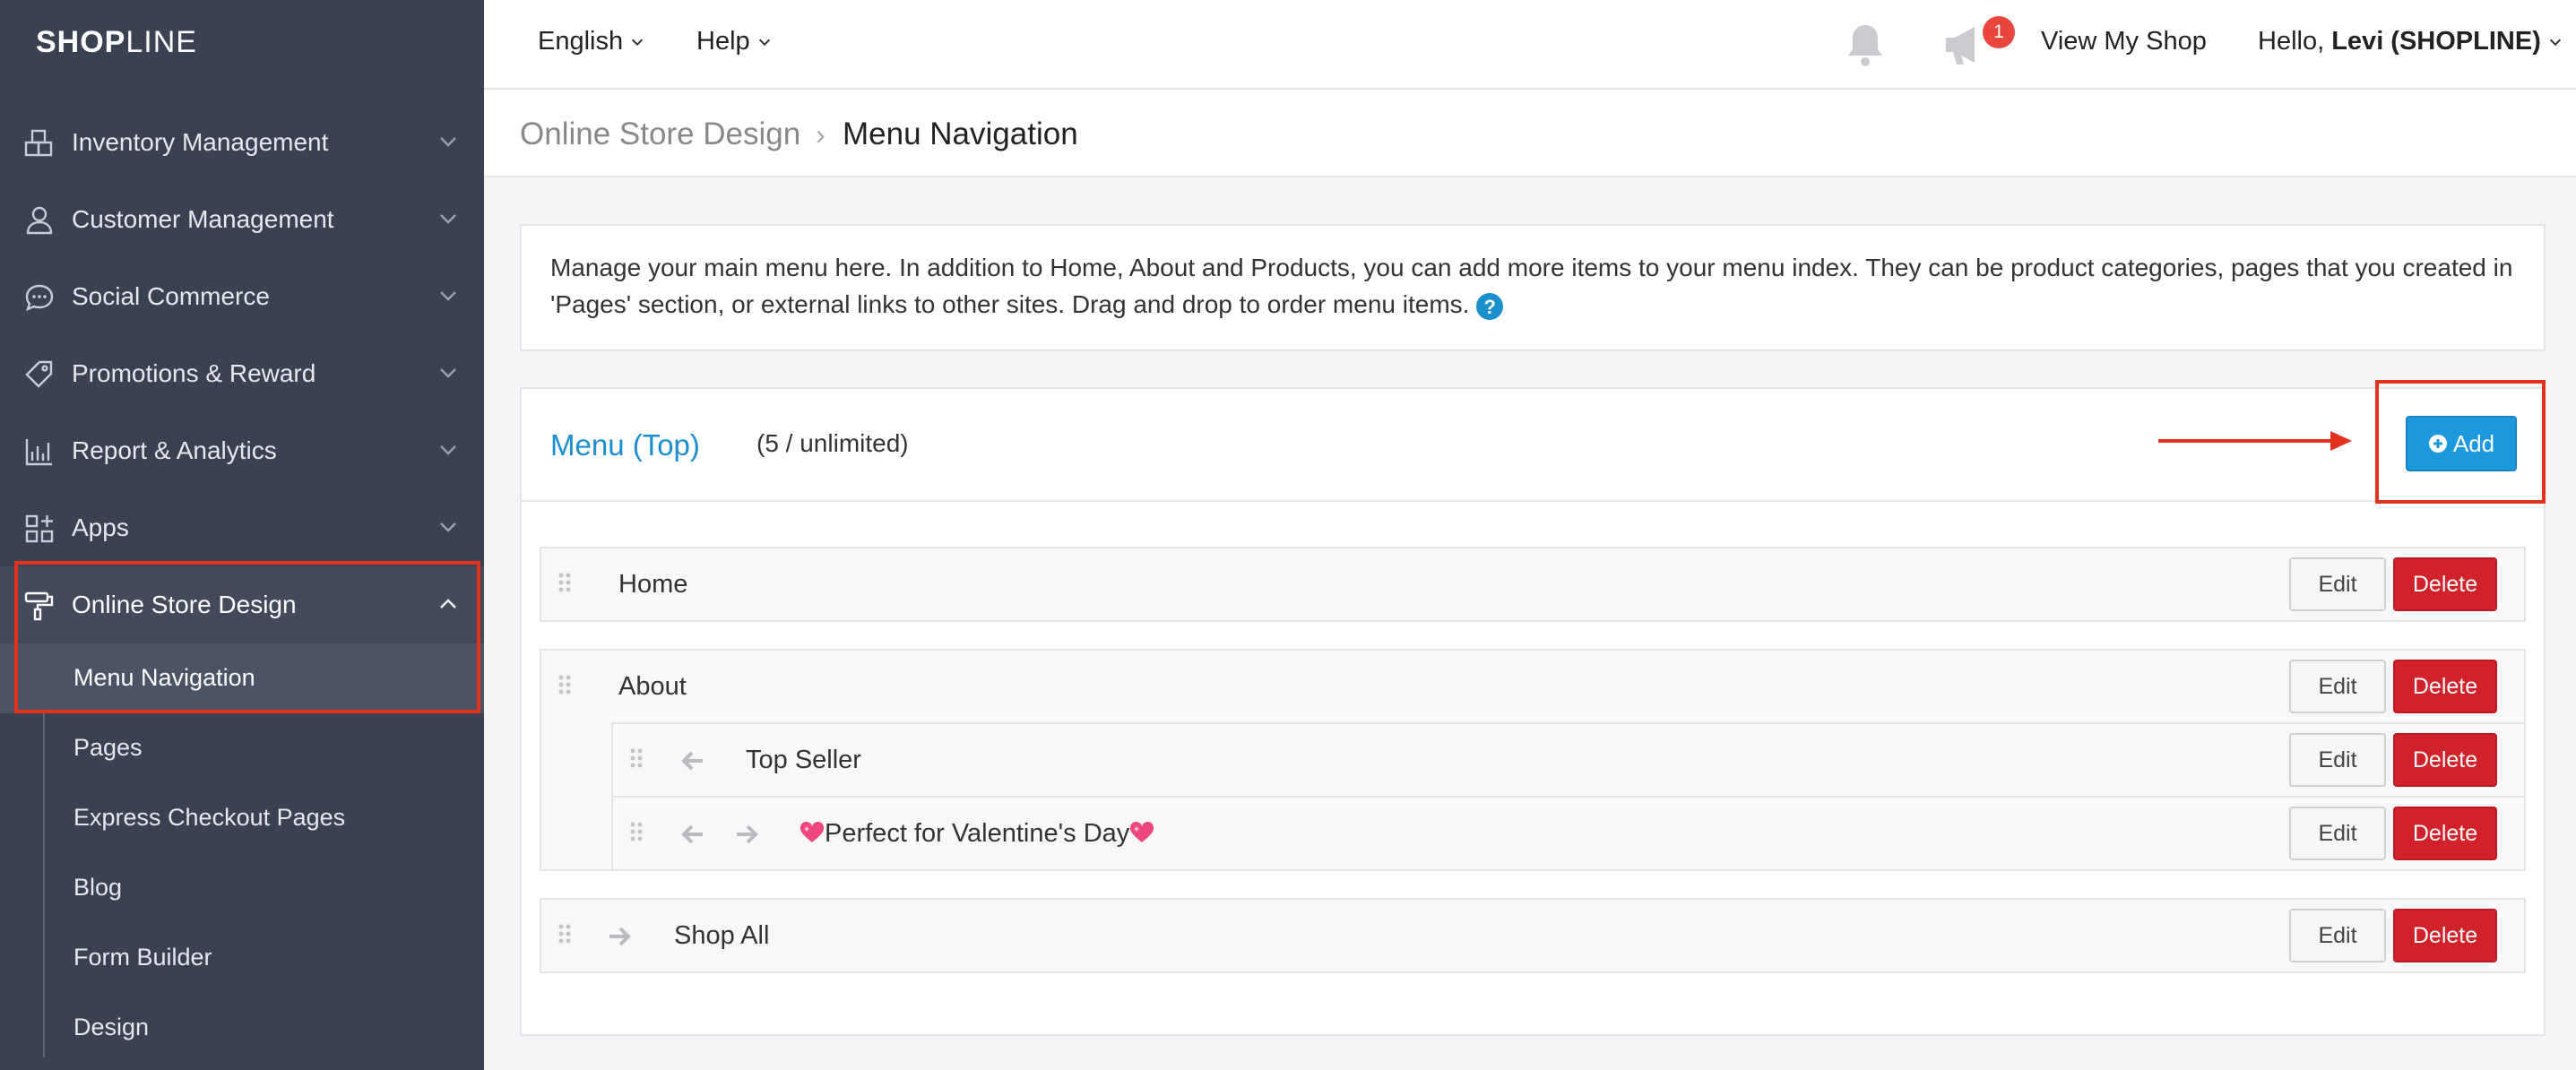 This screenshot has width=2576, height=1070. What do you see at coordinates (174, 450) in the screenshot?
I see `sidebar-item-label: Report & Analytics` at bounding box center [174, 450].